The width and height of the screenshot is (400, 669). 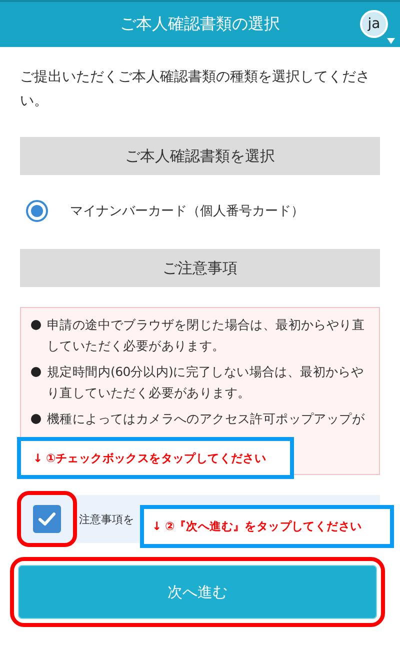 What do you see at coordinates (106, 519) in the screenshot?
I see `agreement-label: 注意事項を` at bounding box center [106, 519].